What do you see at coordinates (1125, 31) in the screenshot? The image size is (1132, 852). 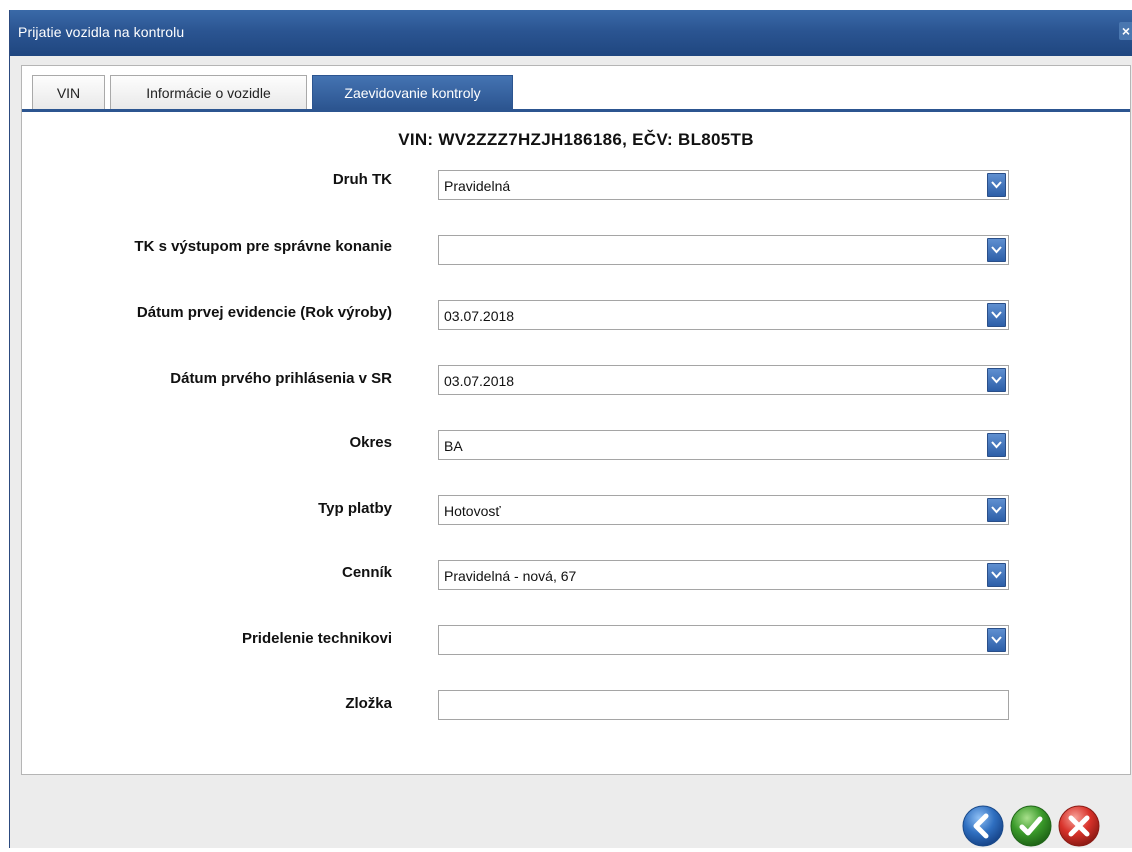 I see `close-icon: ×` at bounding box center [1125, 31].